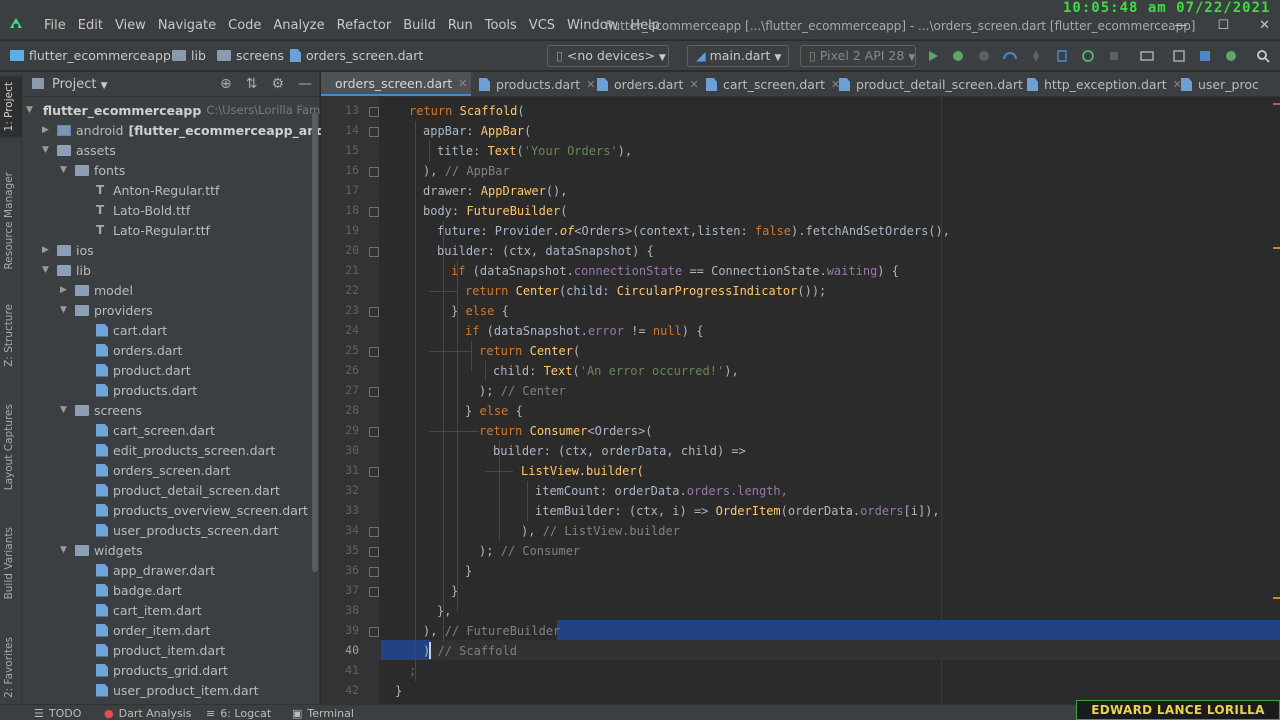 The width and height of the screenshot is (1280, 720). I want to click on tree-item-dart-file: cart_screen.dart, so click(155, 430).